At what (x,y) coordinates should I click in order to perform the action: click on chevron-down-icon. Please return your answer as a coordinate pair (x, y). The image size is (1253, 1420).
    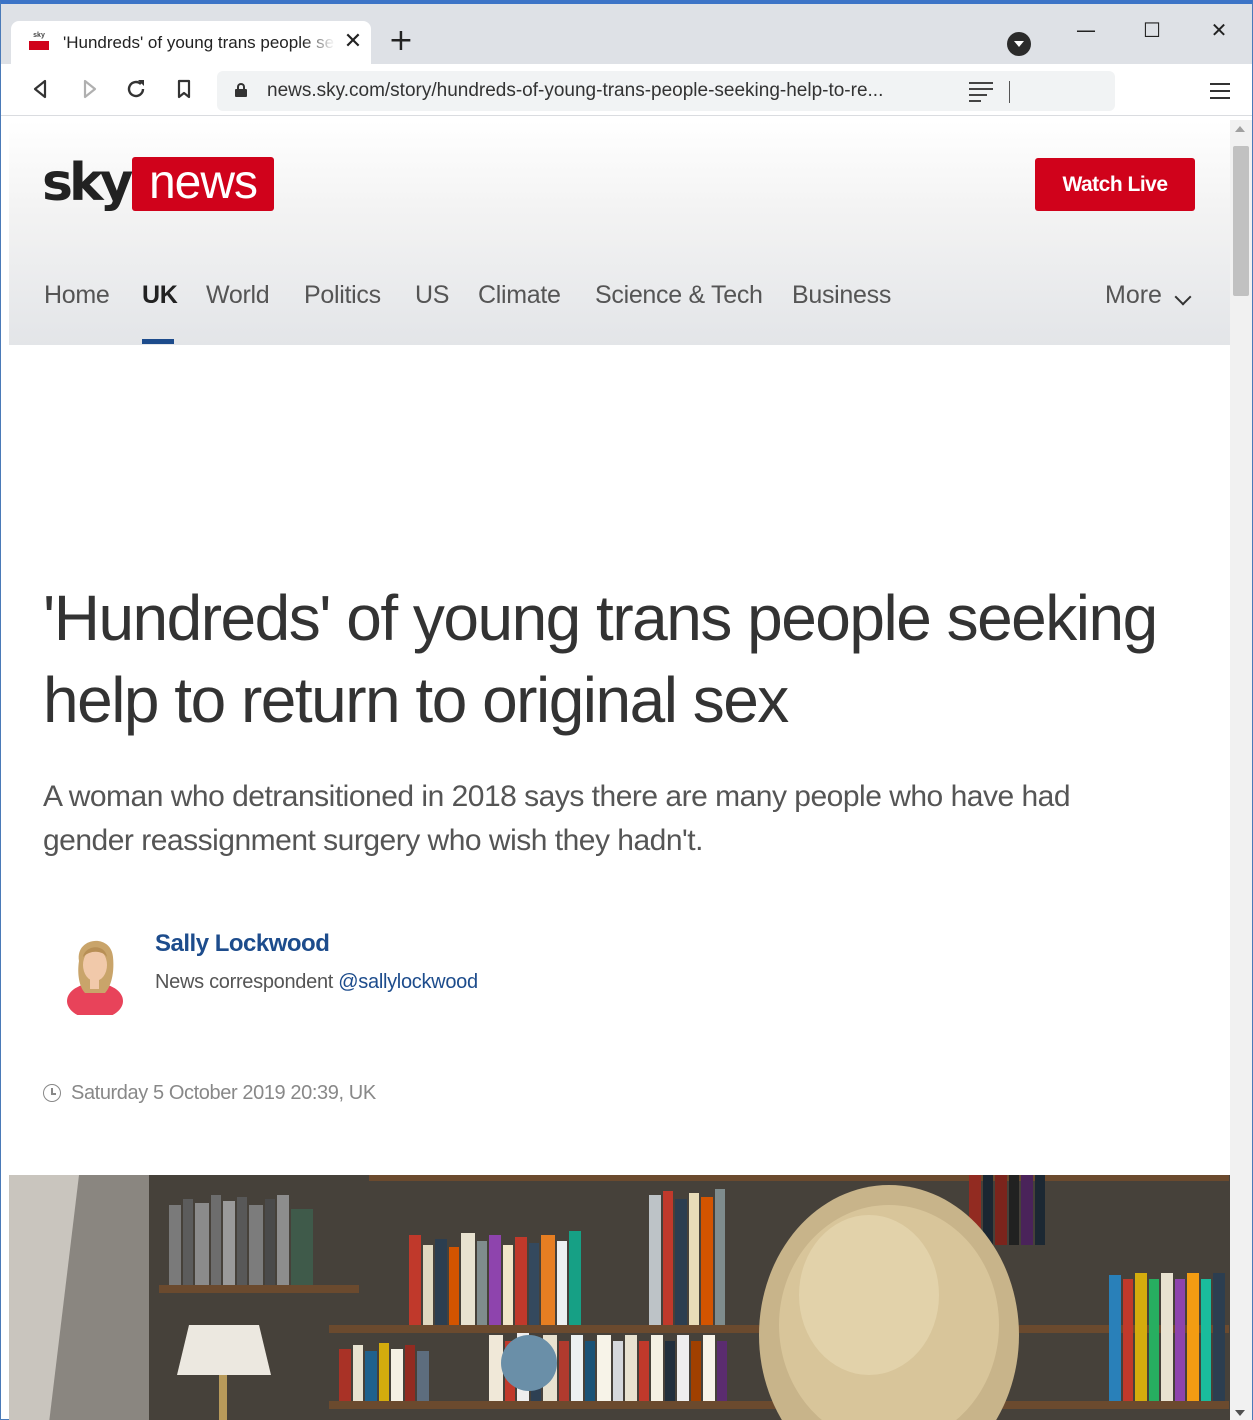
    Looking at the image, I should click on (1183, 297).